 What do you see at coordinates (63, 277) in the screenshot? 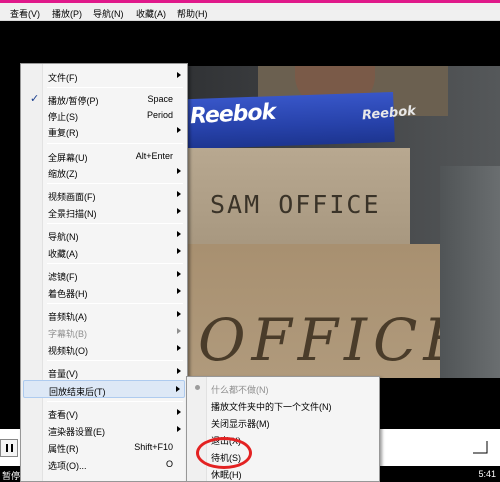
I see `menu-item-label: 滤镜(F)` at bounding box center [63, 277].